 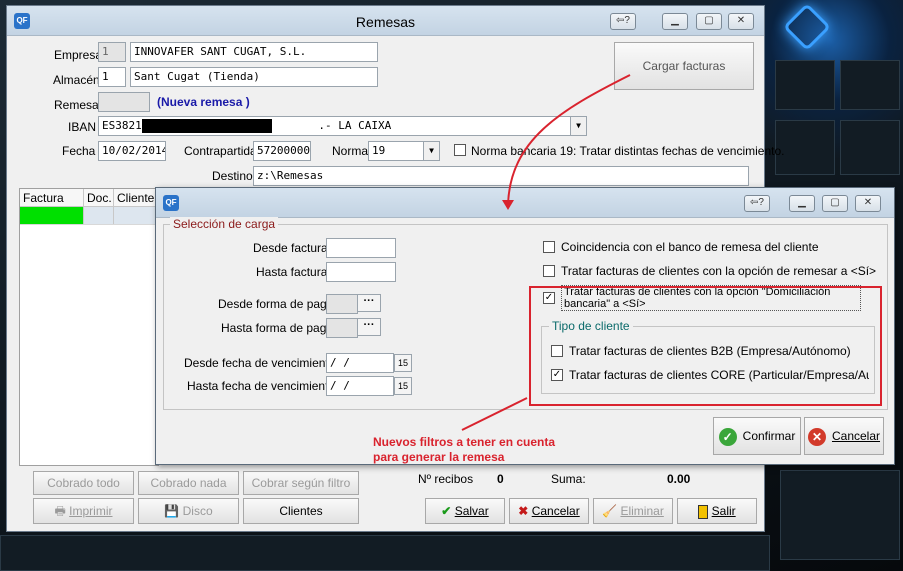 What do you see at coordinates (769, 436) in the screenshot?
I see `confirmar-label: Confirmar` at bounding box center [769, 436].